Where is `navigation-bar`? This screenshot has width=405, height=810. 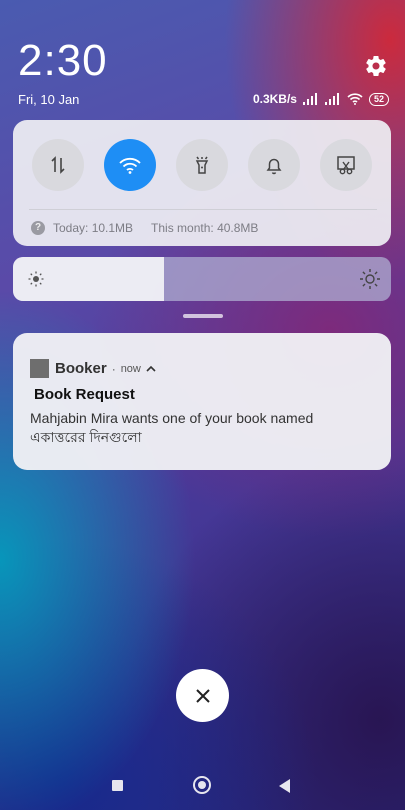 navigation-bar is located at coordinates (202, 785).